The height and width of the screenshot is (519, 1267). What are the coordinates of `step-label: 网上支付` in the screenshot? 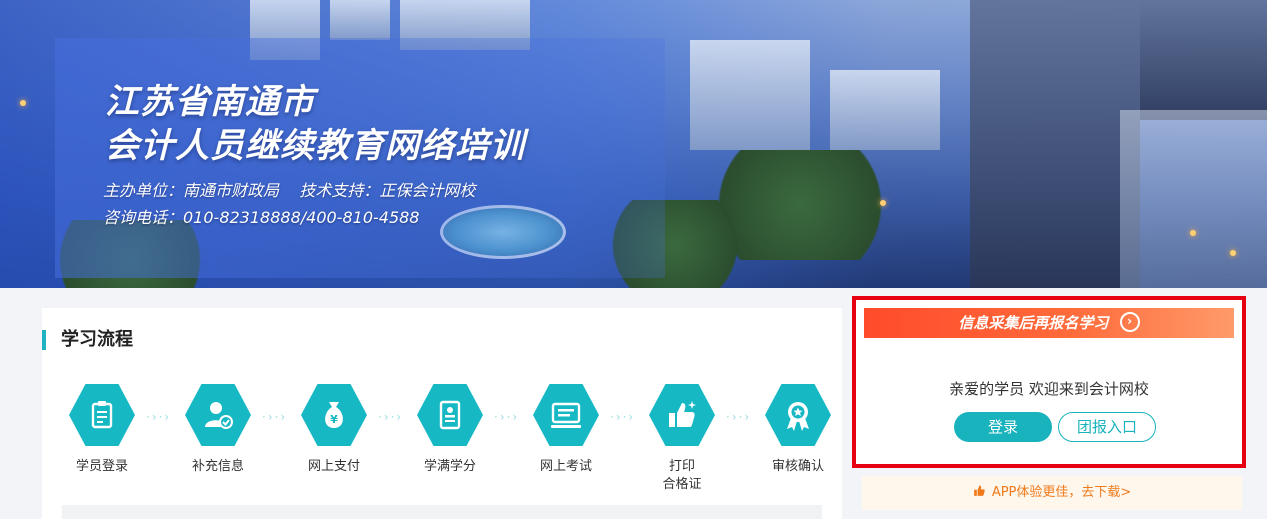 It's located at (333, 466).